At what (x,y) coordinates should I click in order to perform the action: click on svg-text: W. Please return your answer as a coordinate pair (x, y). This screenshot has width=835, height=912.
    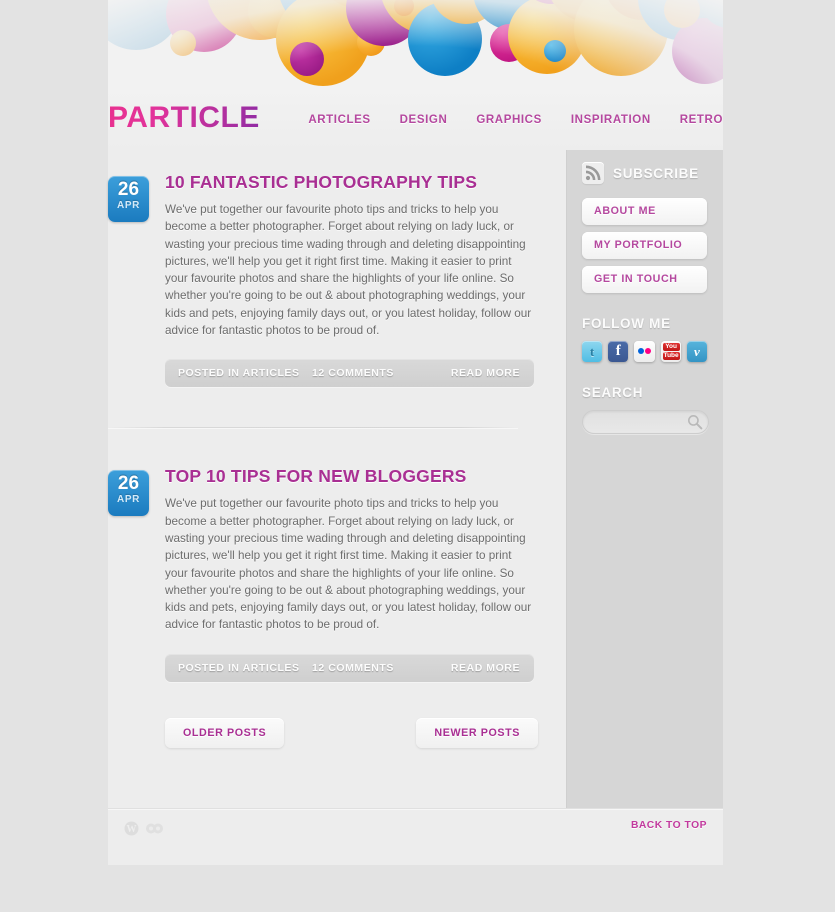
    Looking at the image, I should click on (132, 829).